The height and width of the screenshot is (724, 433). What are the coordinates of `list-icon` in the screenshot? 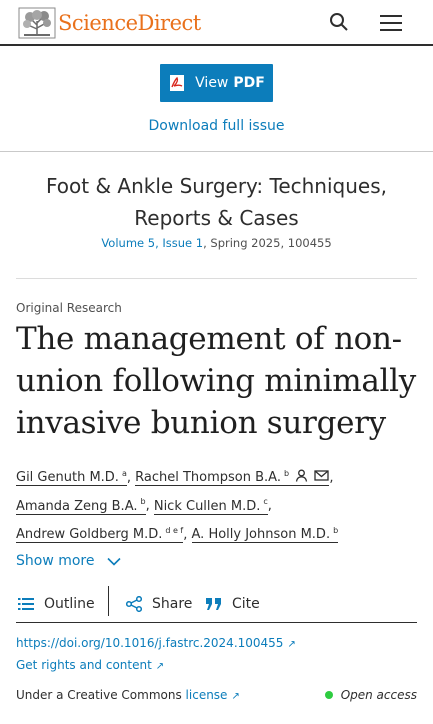 It's located at (26, 604).